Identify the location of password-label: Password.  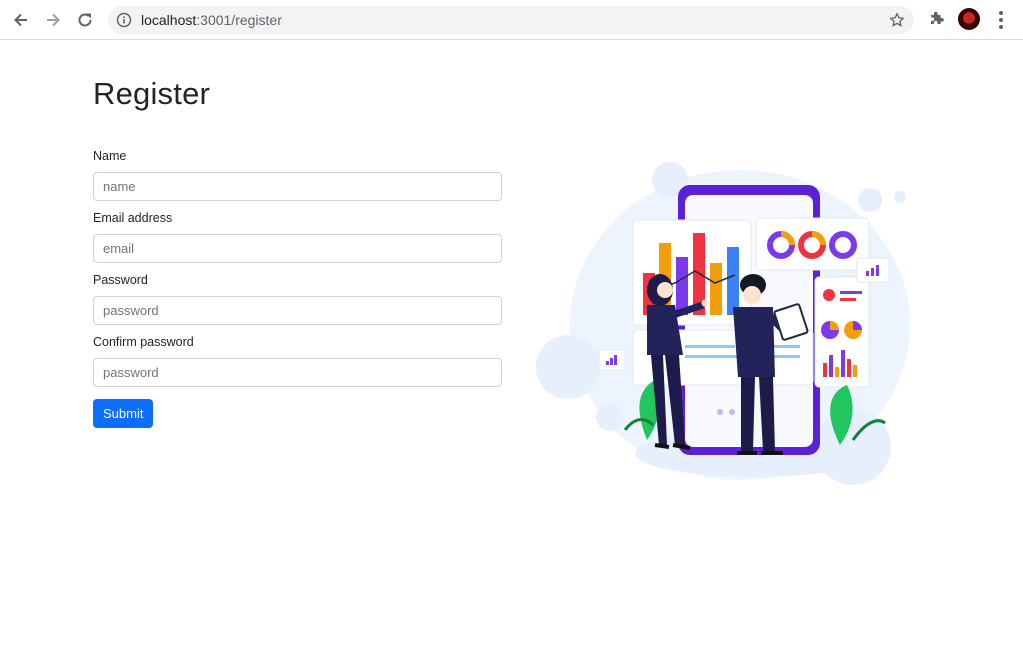
(120, 280).